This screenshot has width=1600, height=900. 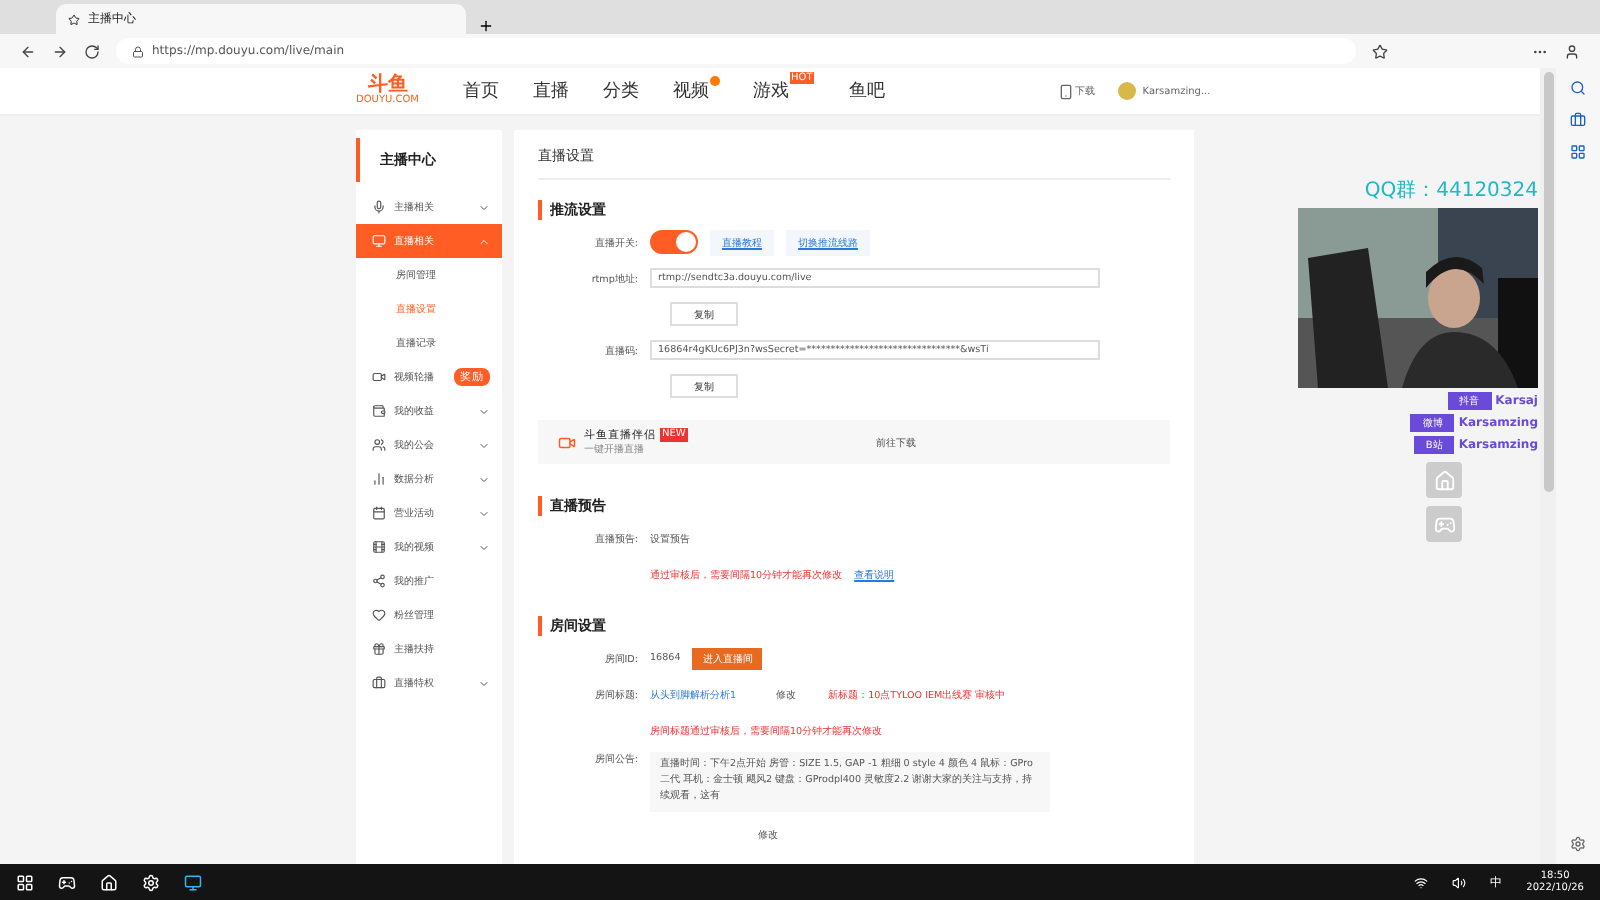 What do you see at coordinates (703, 91) in the screenshot?
I see `nav-link: 视频` at bounding box center [703, 91].